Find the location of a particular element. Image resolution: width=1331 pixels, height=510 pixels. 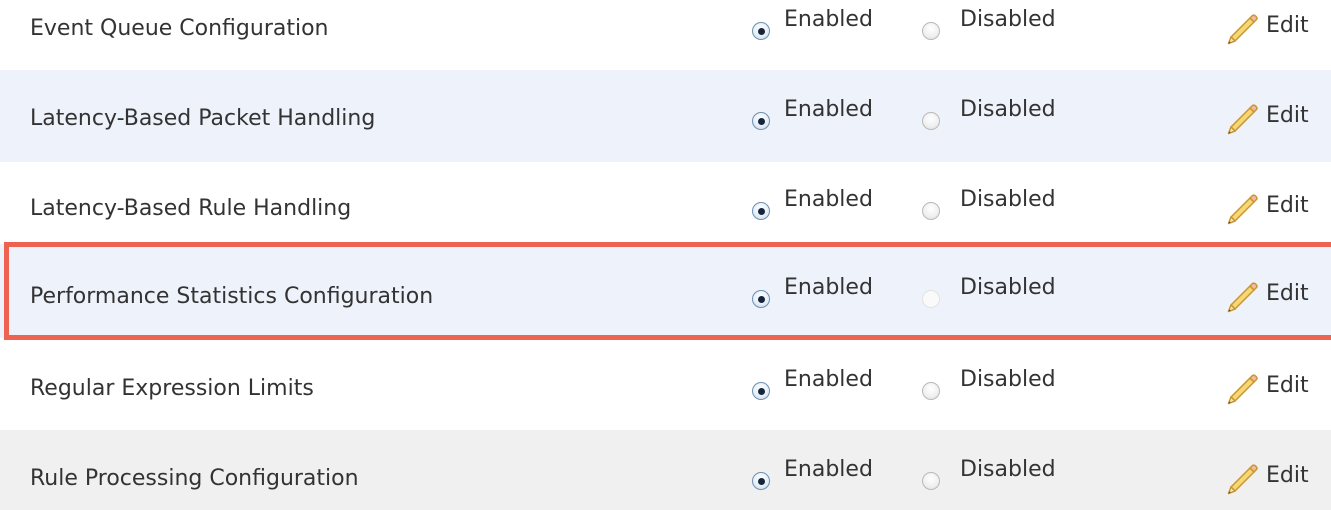

setting-name: Latency-Based Packet Handling is located at coordinates (203, 118).